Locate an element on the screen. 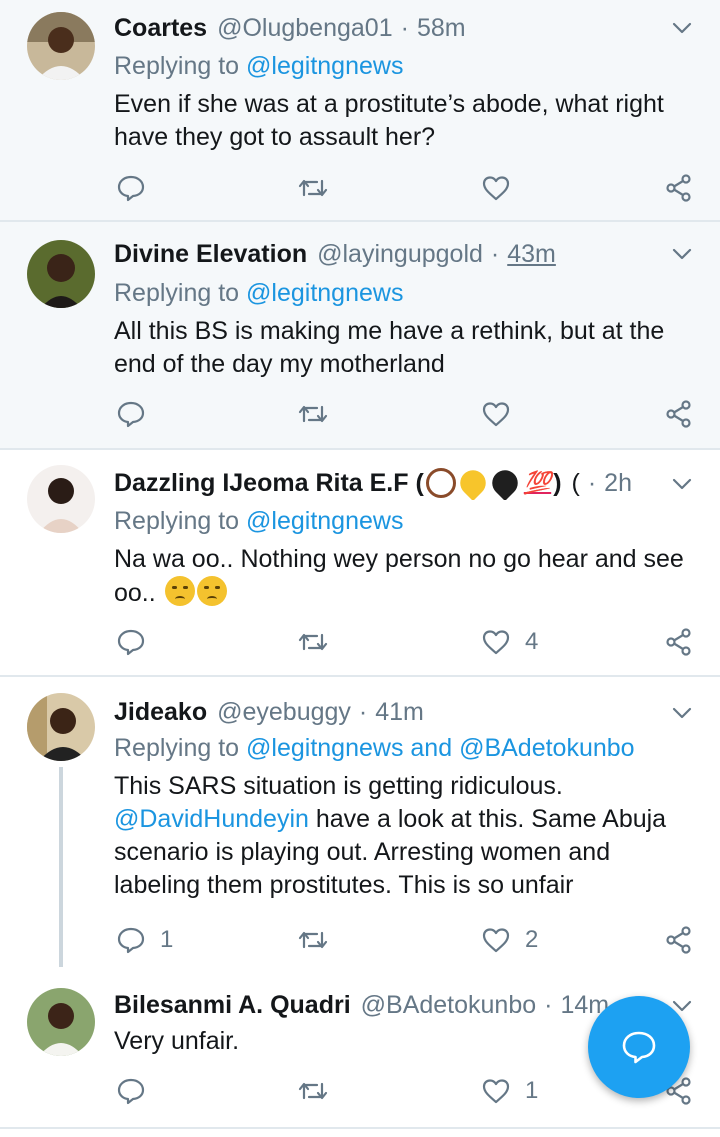  timestamp: 43m is located at coordinates (531, 254).